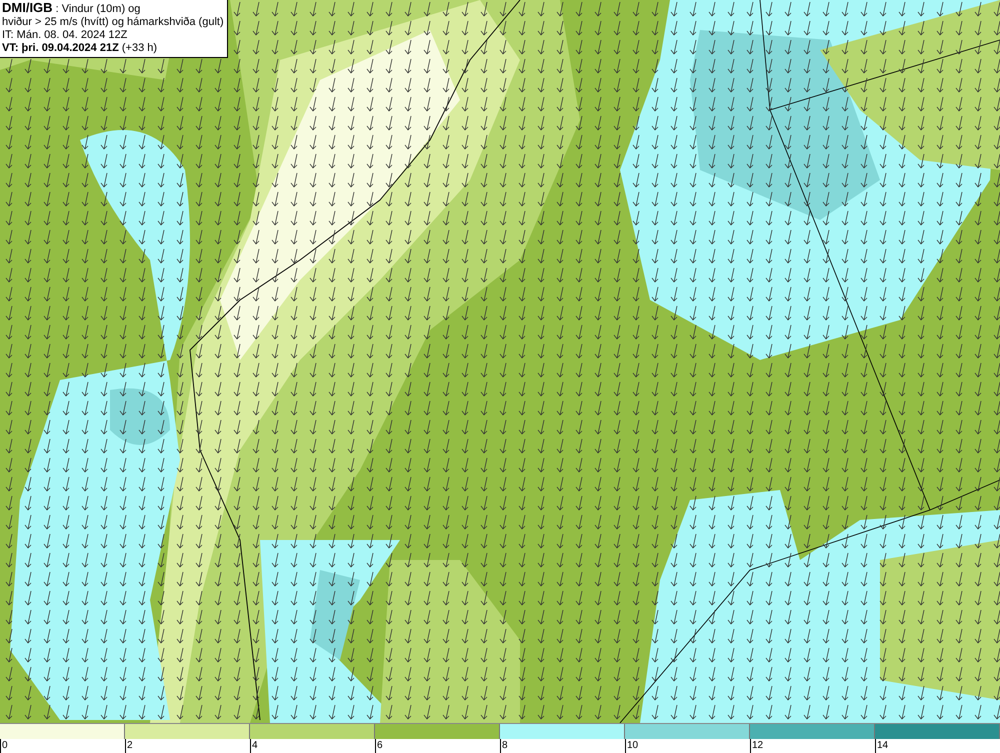 The image size is (1000, 753). What do you see at coordinates (379, 745) in the screenshot?
I see `legend-tick-label: 6` at bounding box center [379, 745].